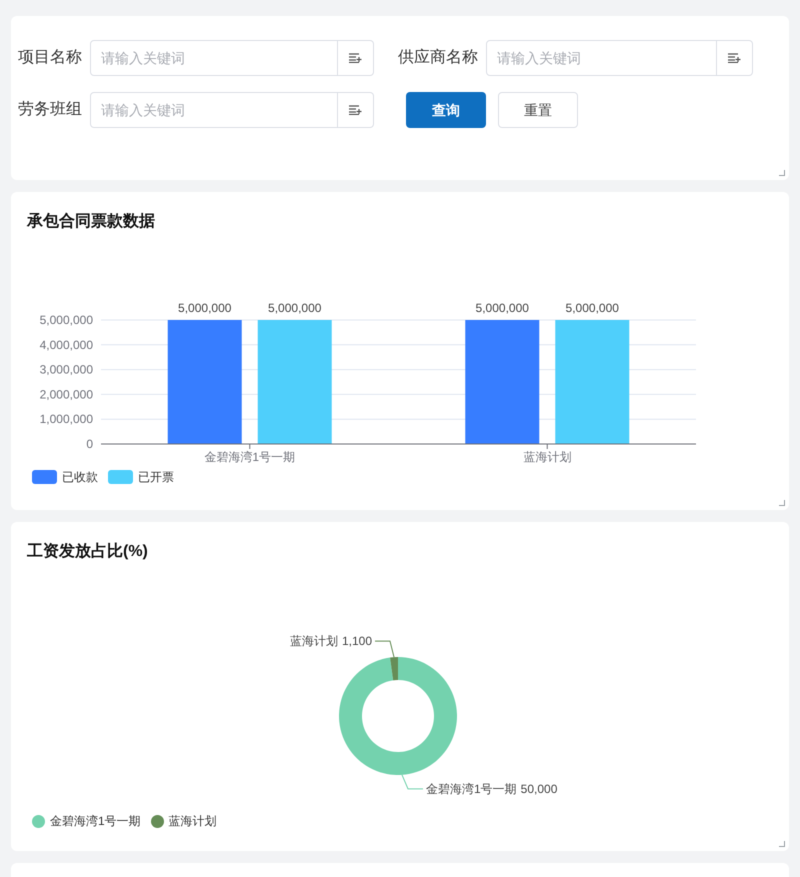  I want to click on panel-title: 工资发放占比(%), so click(87, 552).